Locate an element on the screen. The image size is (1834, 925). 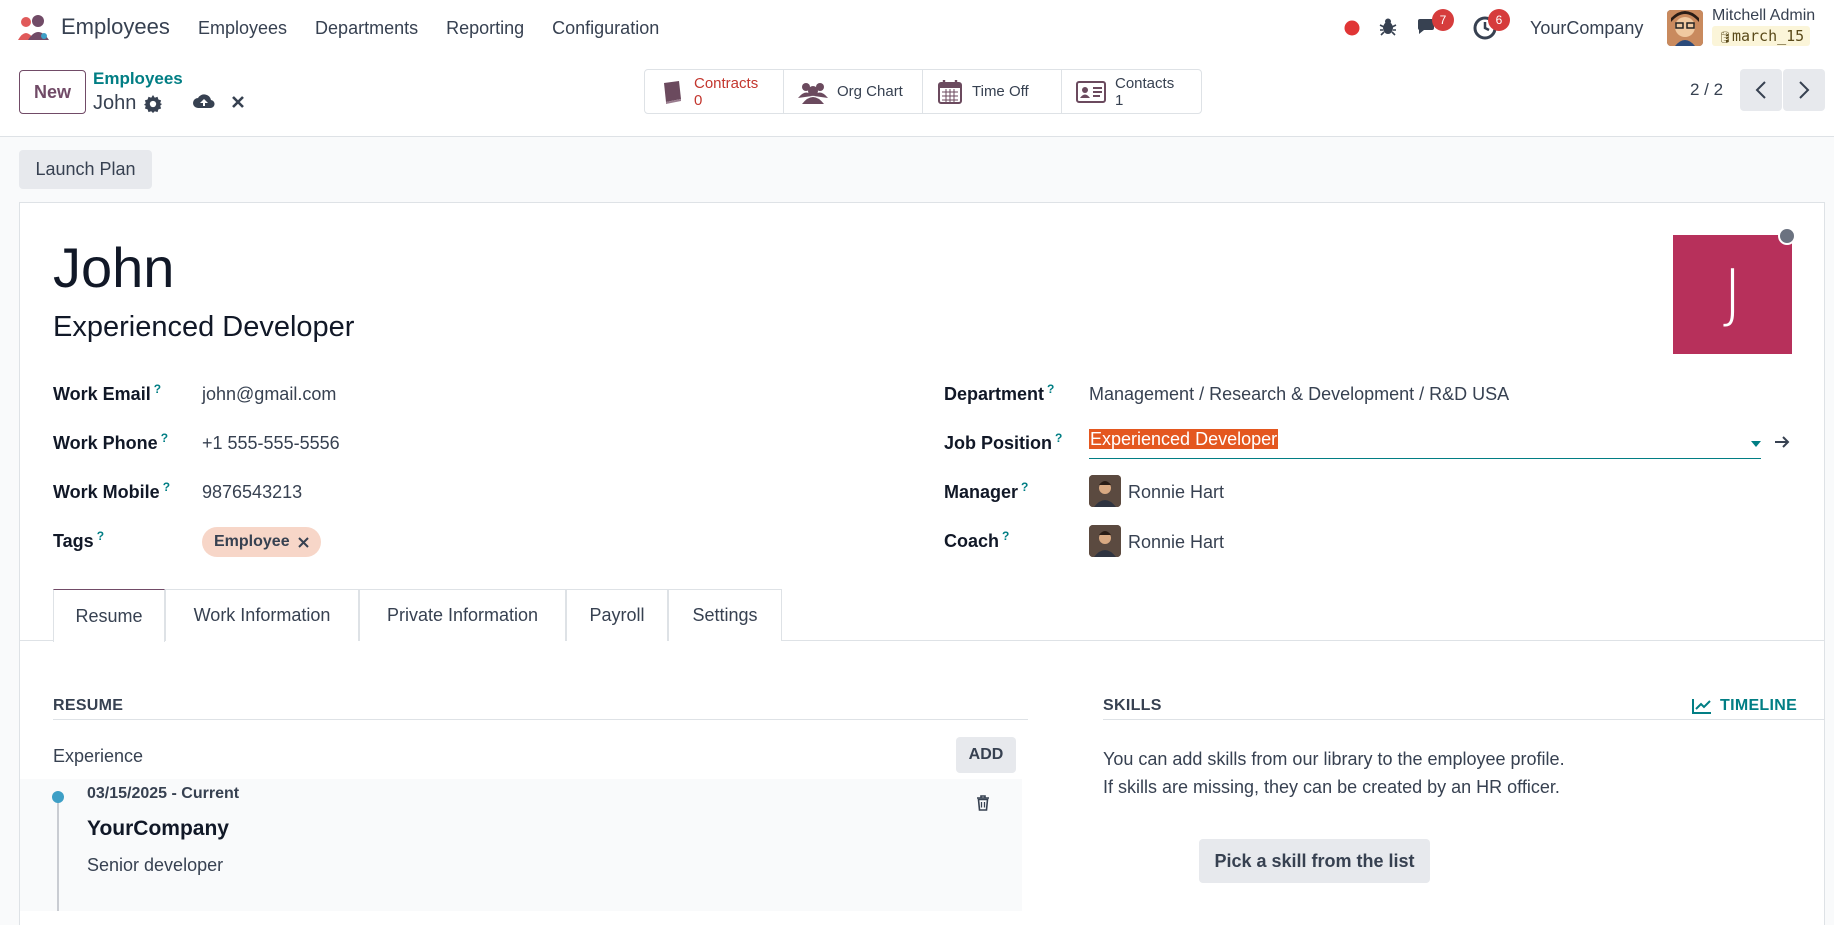
remove-tag-icon is located at coordinates (303, 542).